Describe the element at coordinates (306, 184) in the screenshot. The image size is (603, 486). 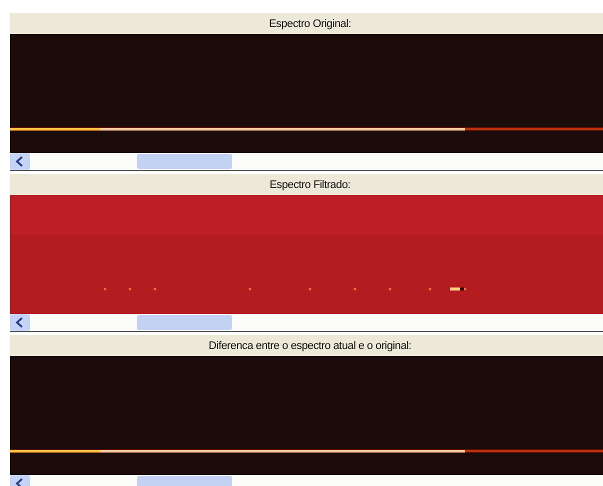
I see `panel-title: Espectro Filtrado:` at that location.